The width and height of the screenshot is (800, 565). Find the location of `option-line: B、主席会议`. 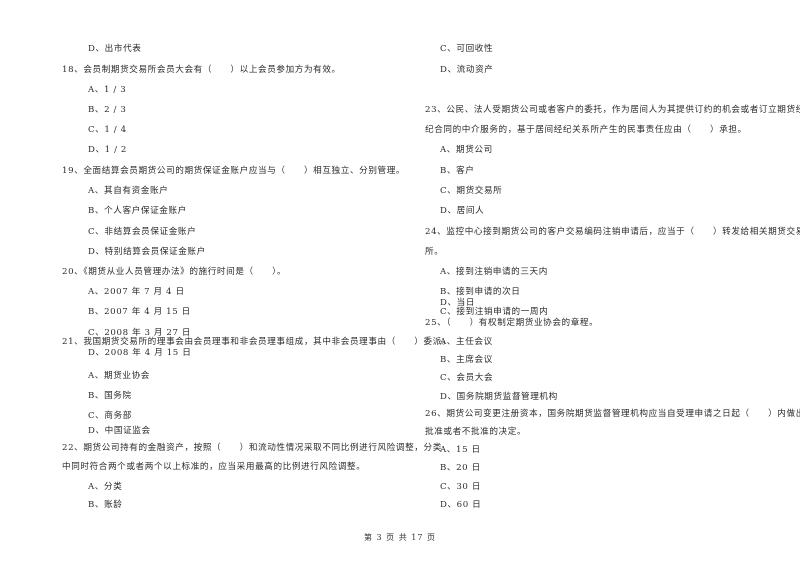

option-line: B、主席会议 is located at coordinates (466, 360).